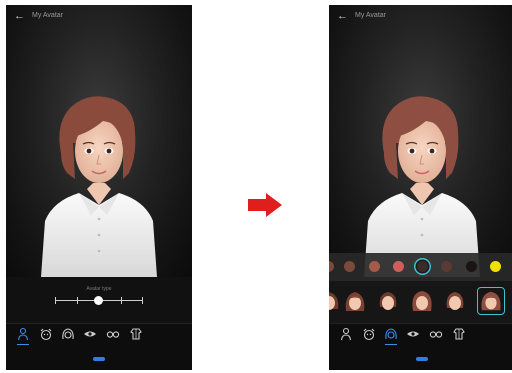 The image size is (512, 373). I want to click on hair-color-picker, so click(420, 267).